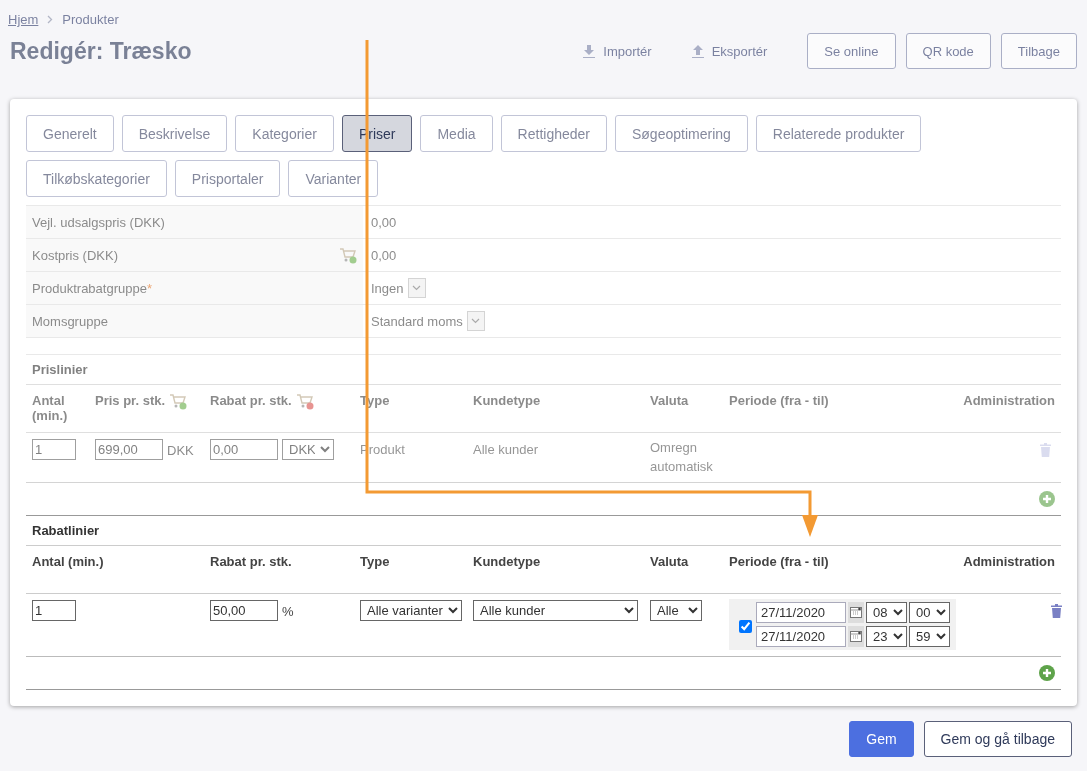 This screenshot has height=771, width=1087. What do you see at coordinates (101, 51) in the screenshot?
I see `page-title: Redigér: Træsko` at bounding box center [101, 51].